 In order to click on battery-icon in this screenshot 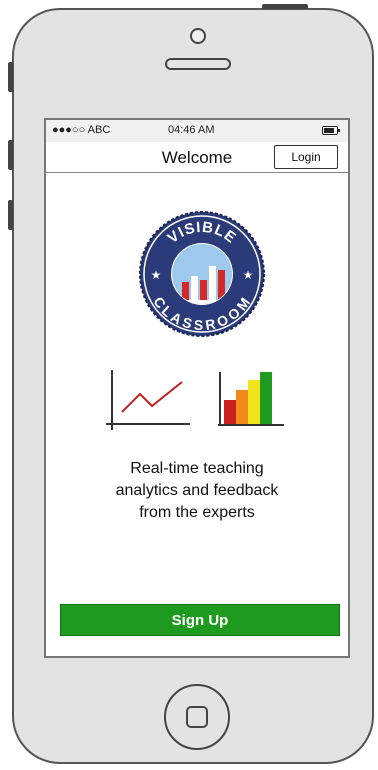, I will do `click(331, 130)`.